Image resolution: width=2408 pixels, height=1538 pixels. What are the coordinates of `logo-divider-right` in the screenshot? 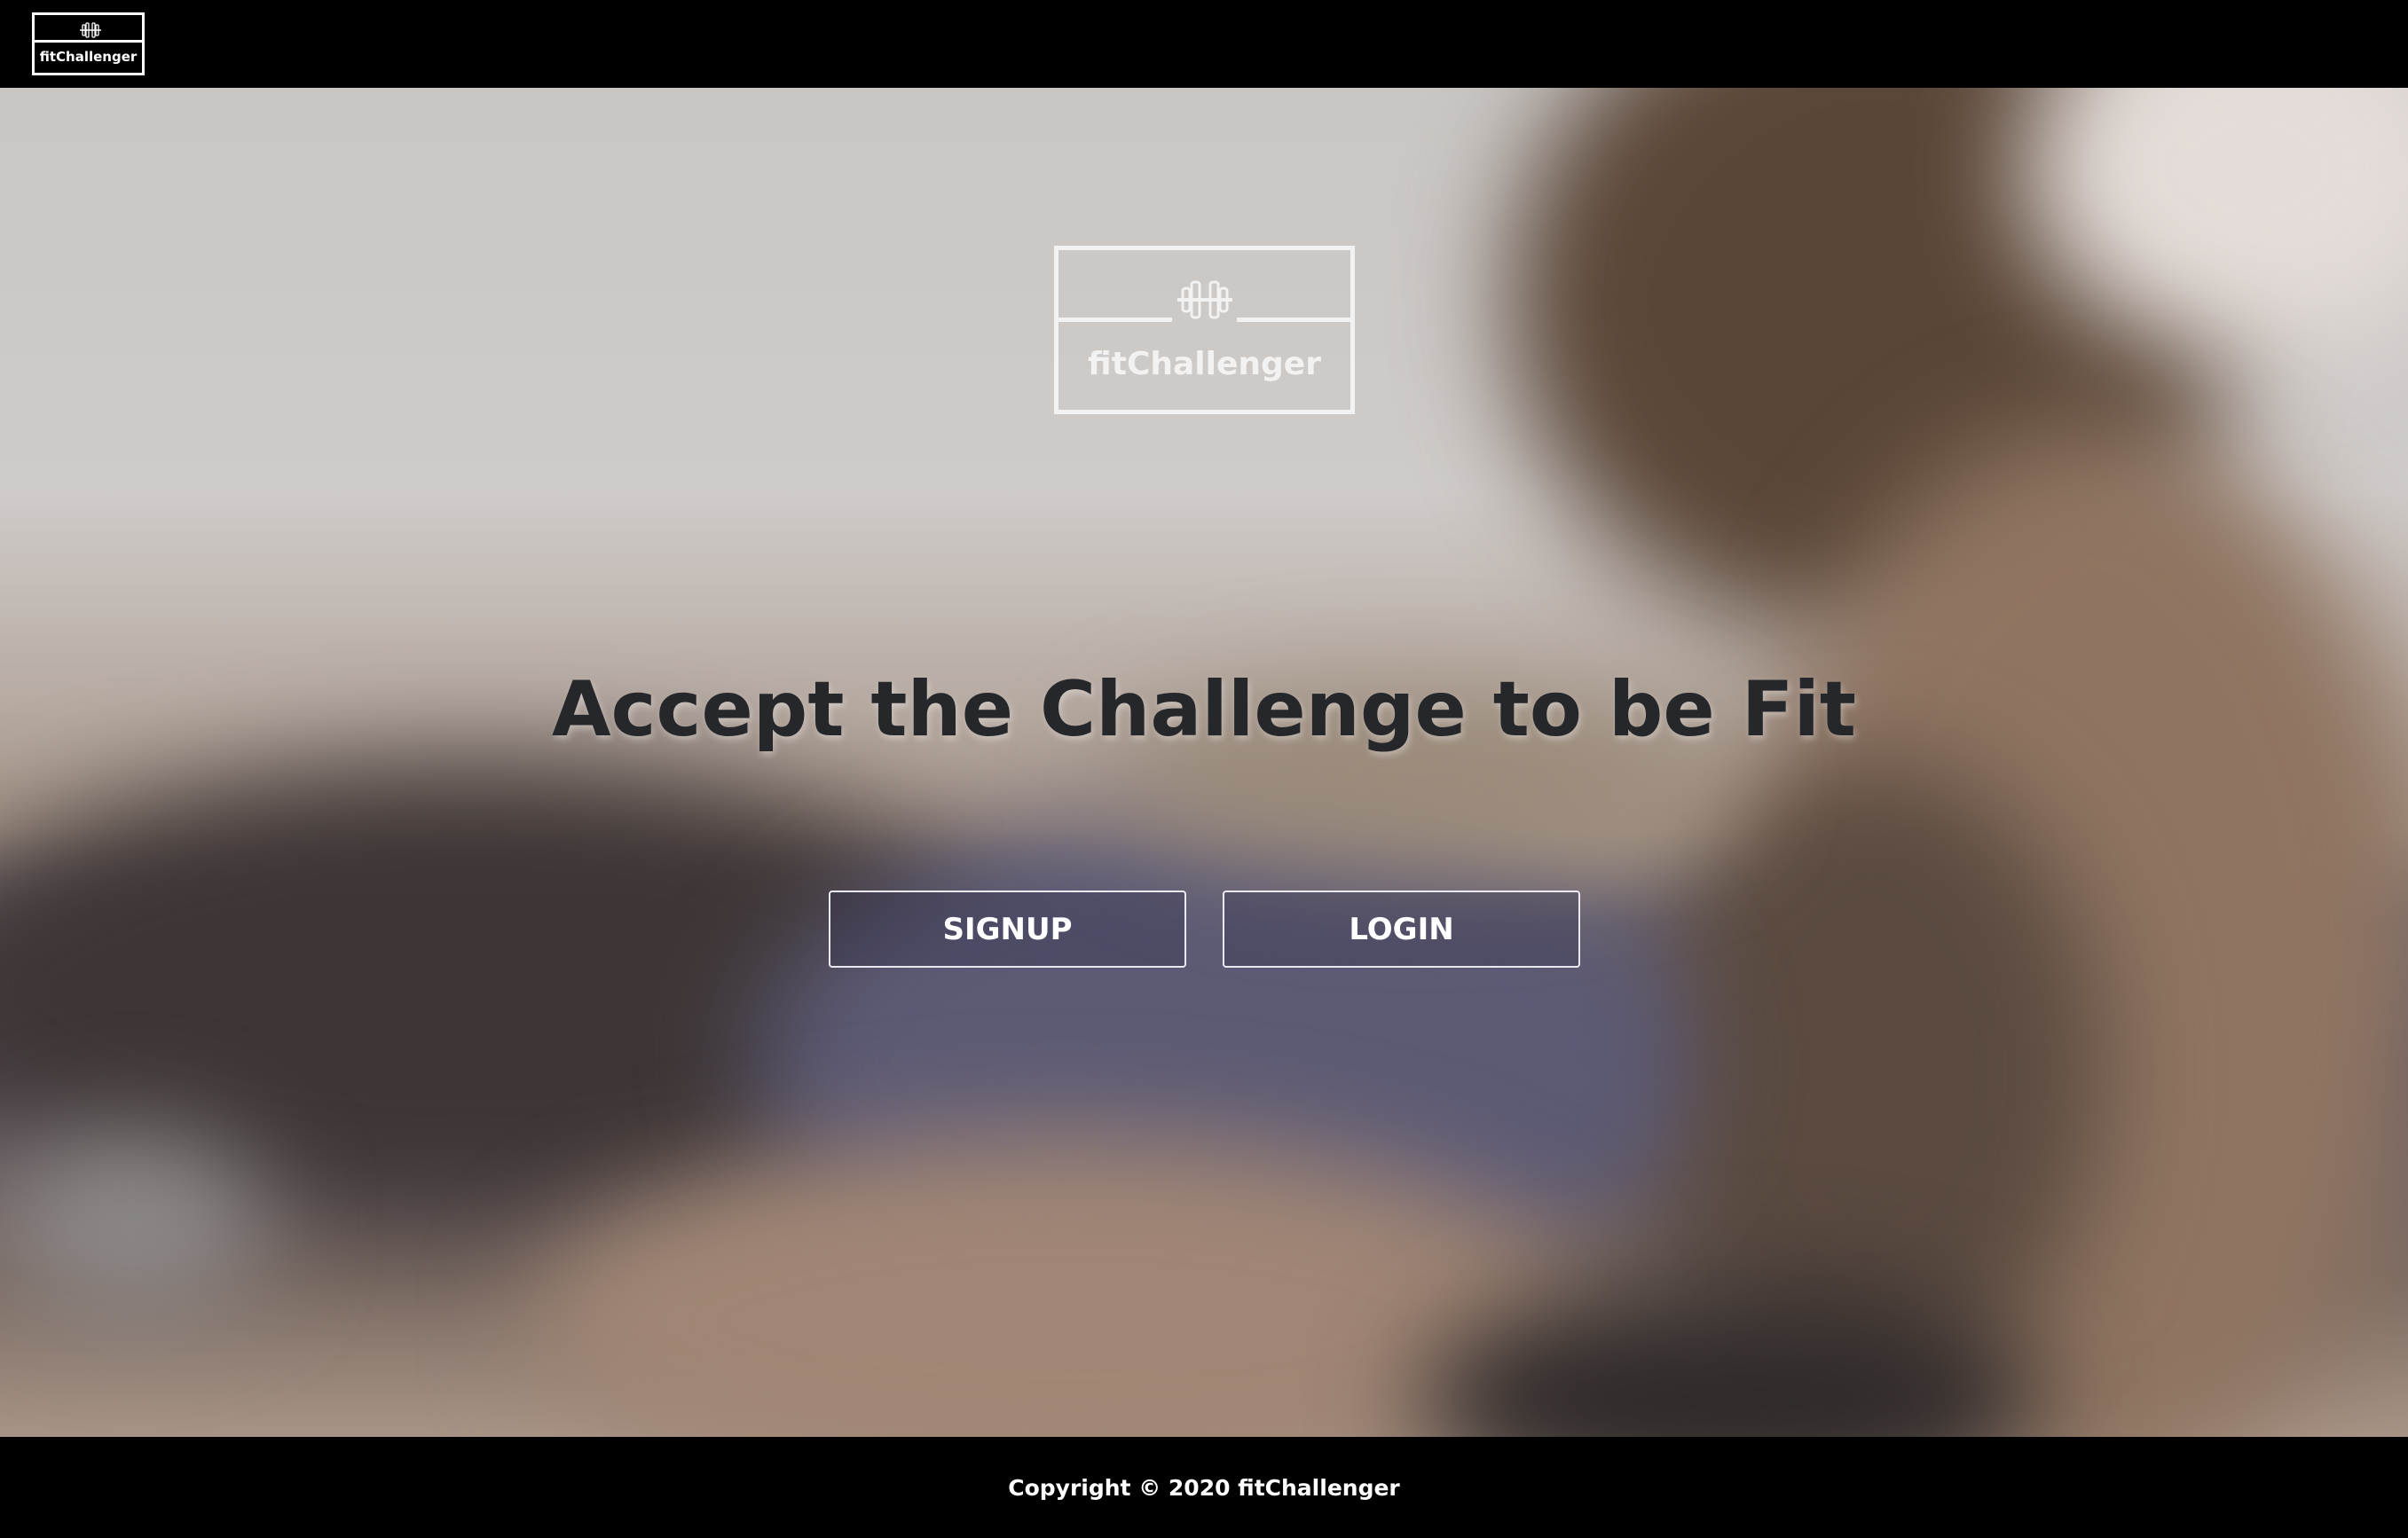 It's located at (1293, 320).